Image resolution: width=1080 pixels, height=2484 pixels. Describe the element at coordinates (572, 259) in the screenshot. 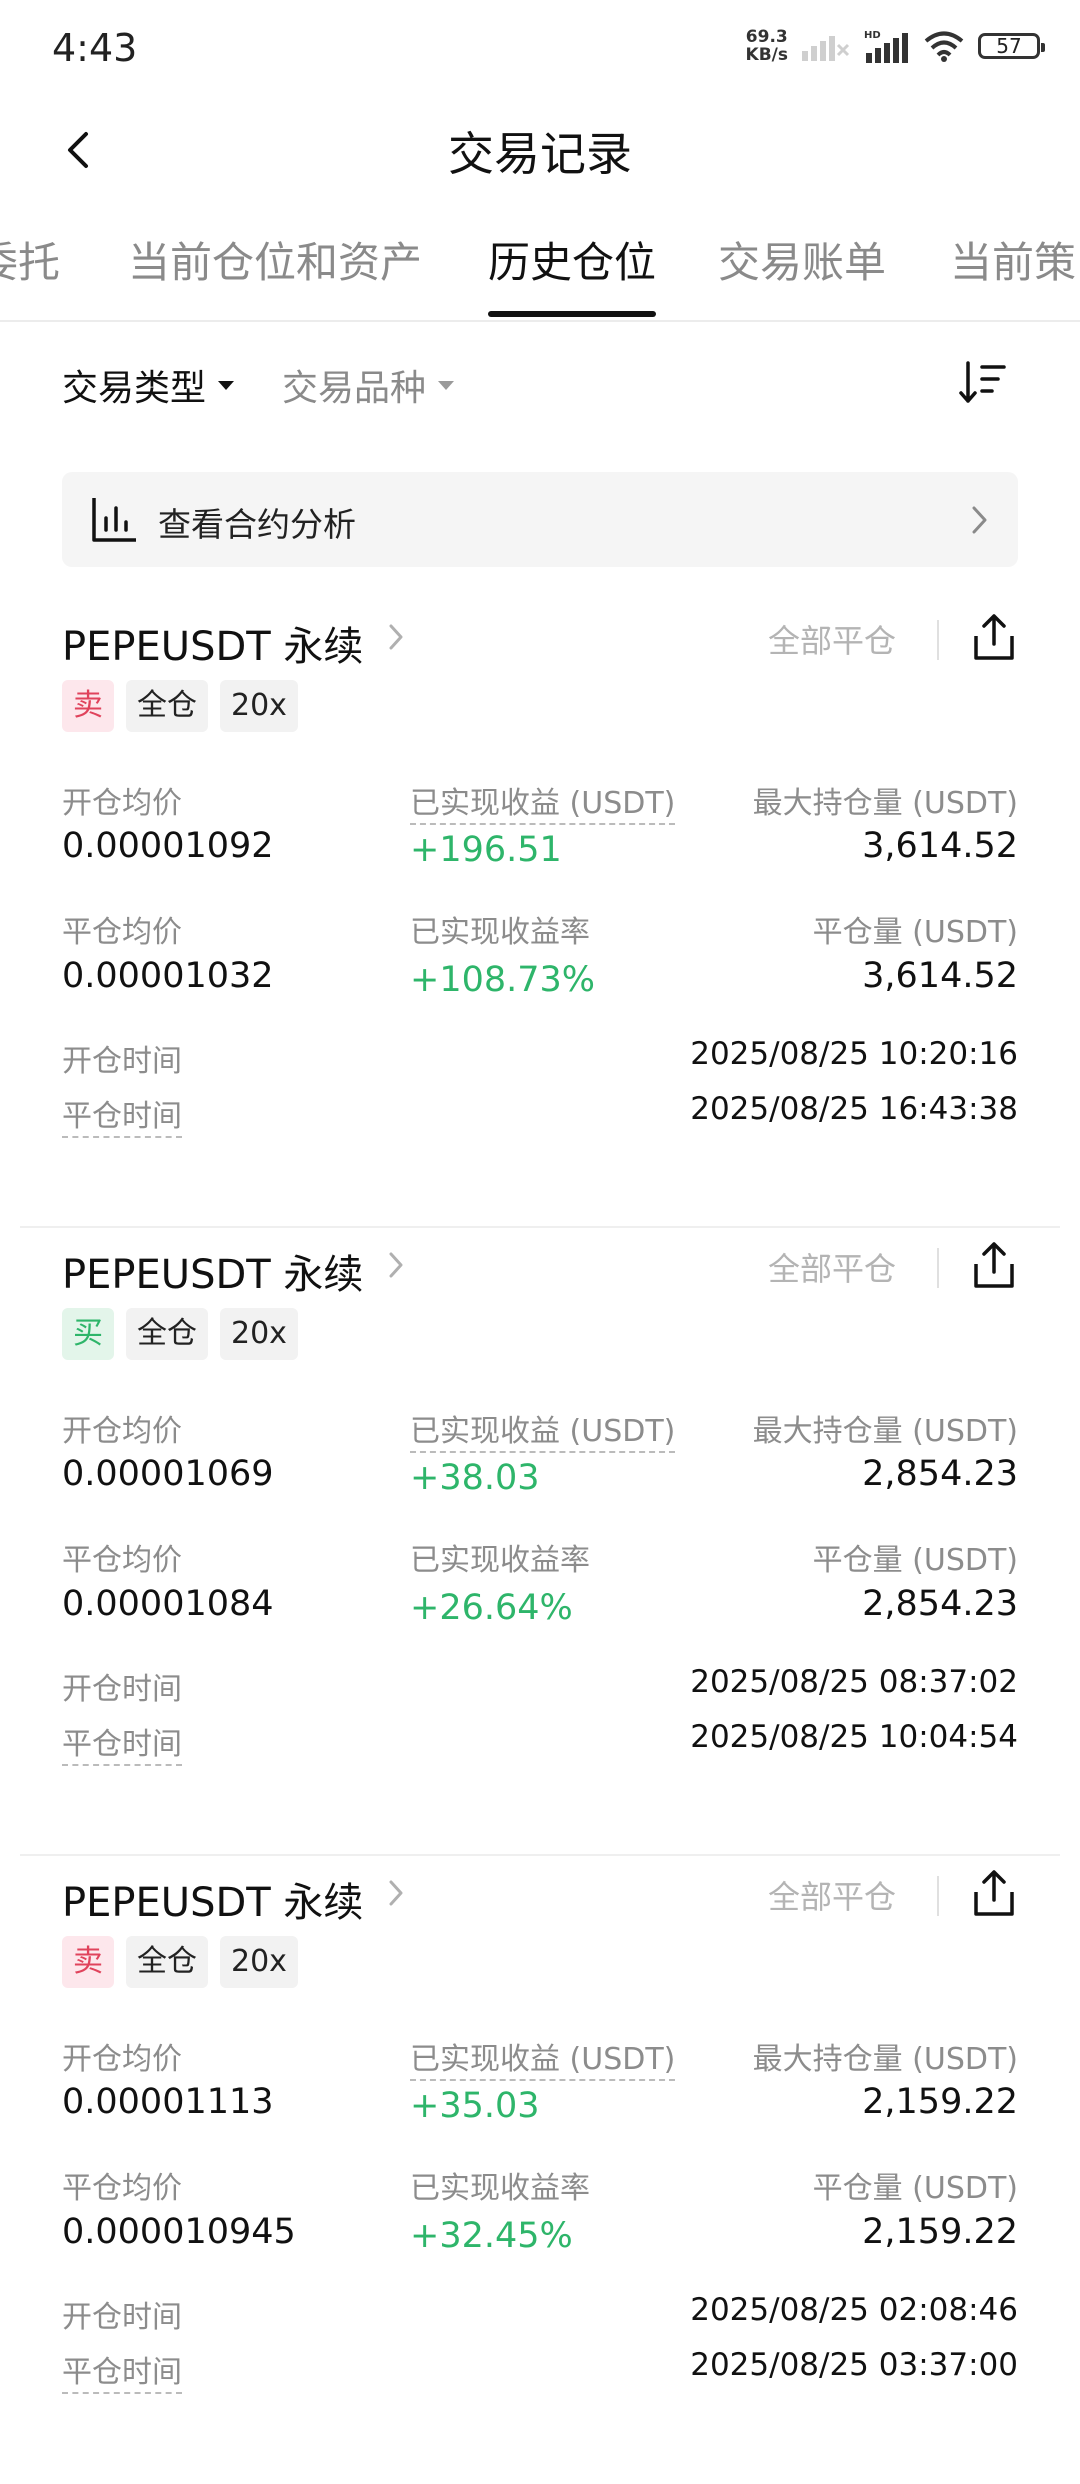

I see `tab-position-history: 历史仓位` at that location.